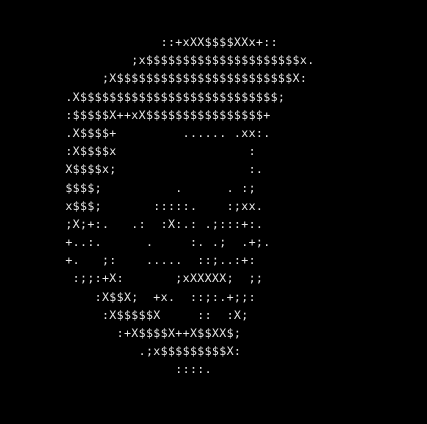  What do you see at coordinates (164, 132) in the screenshot?
I see `ascii-art-line: .X$$$$+ ...... .xx:.` at bounding box center [164, 132].